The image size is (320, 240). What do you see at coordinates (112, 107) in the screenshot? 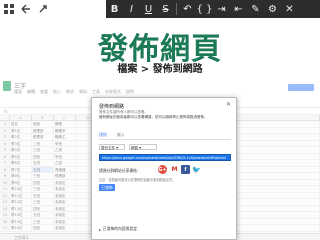
I see `dialog-title: 發佈到網路` at bounding box center [112, 107].